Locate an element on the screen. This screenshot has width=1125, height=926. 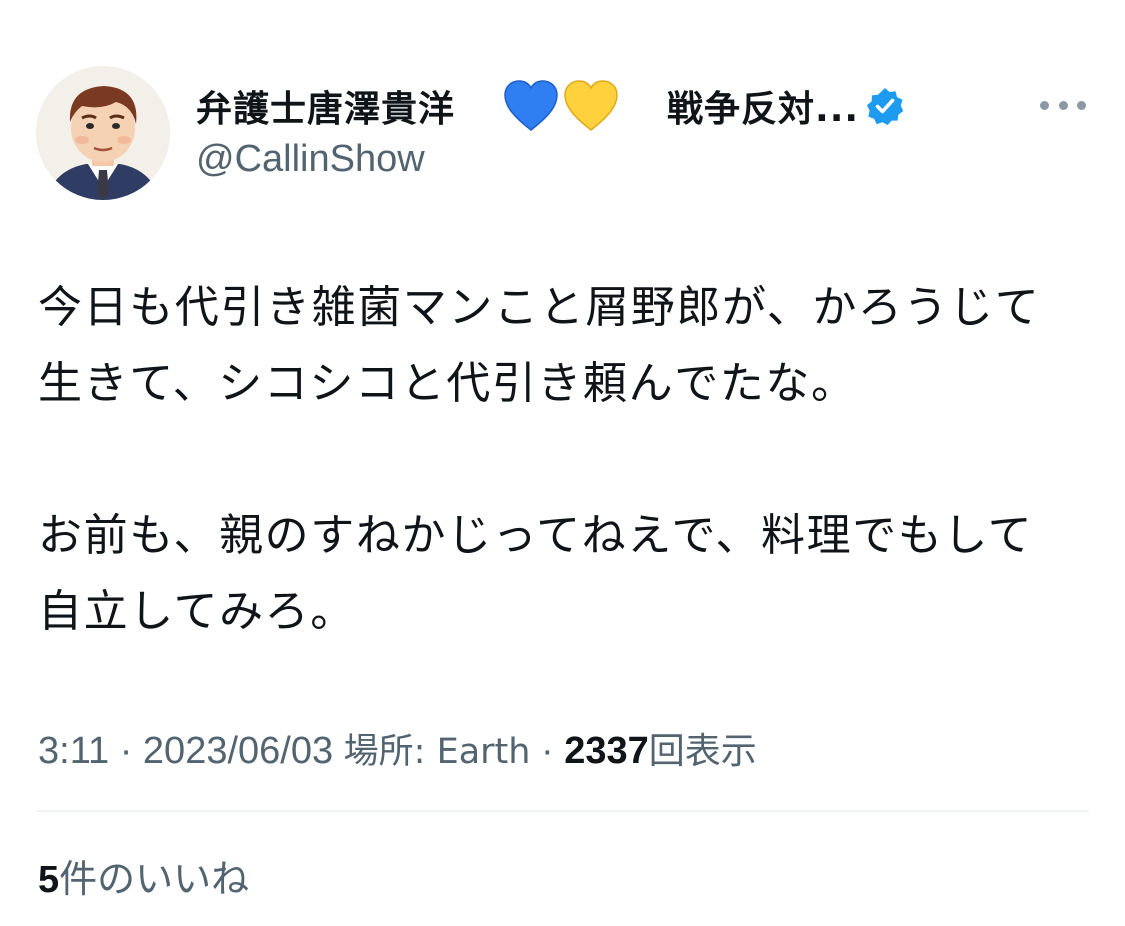
likes-summary: 5件のいいね is located at coordinates (143, 875).